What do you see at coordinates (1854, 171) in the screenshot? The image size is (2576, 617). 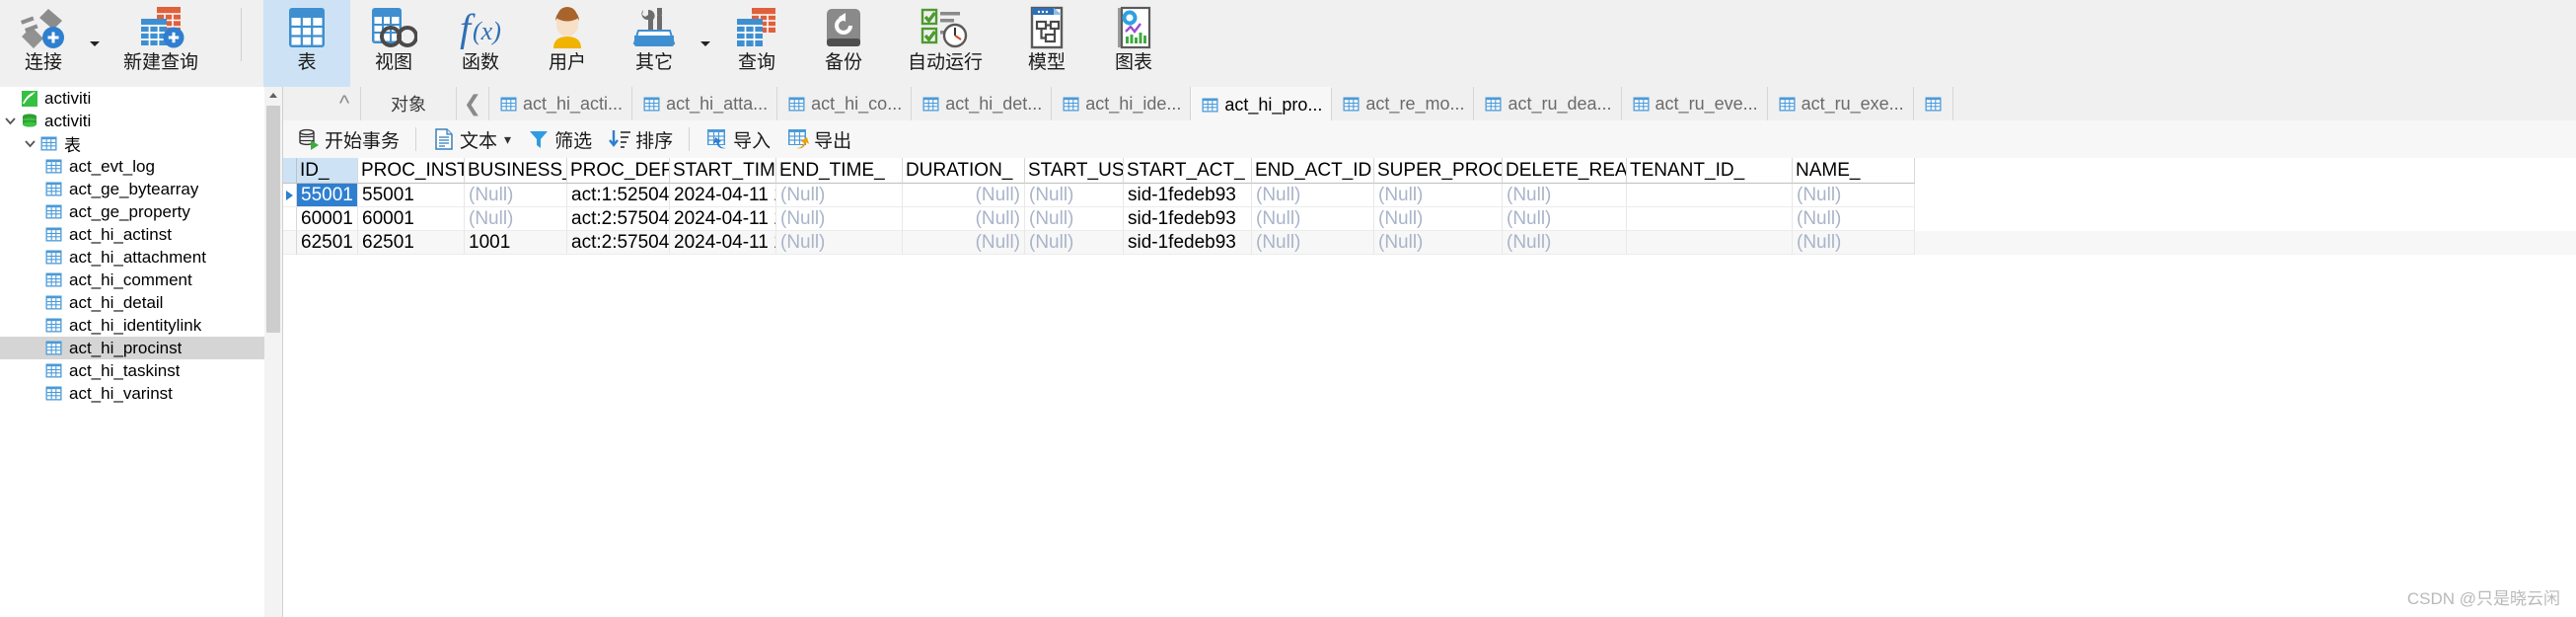 I see `column-header-NAME_: NAME_` at bounding box center [1854, 171].